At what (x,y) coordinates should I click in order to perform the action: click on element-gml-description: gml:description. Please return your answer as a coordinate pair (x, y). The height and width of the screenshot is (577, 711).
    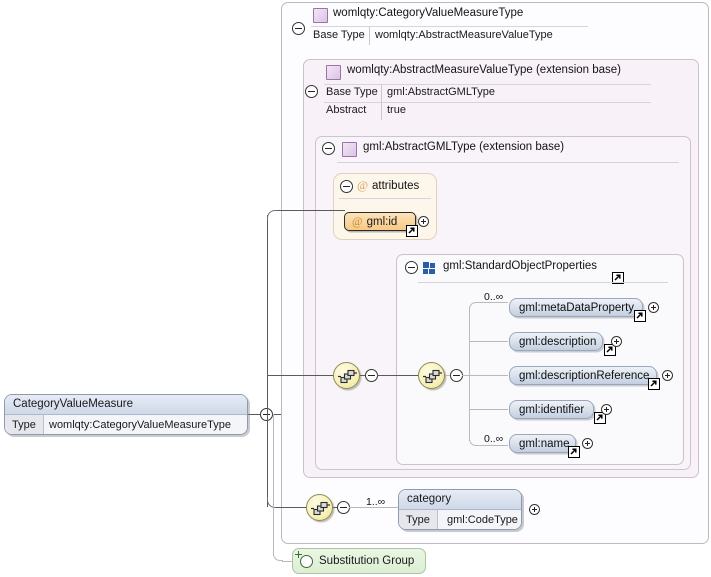
    Looking at the image, I should click on (556, 341).